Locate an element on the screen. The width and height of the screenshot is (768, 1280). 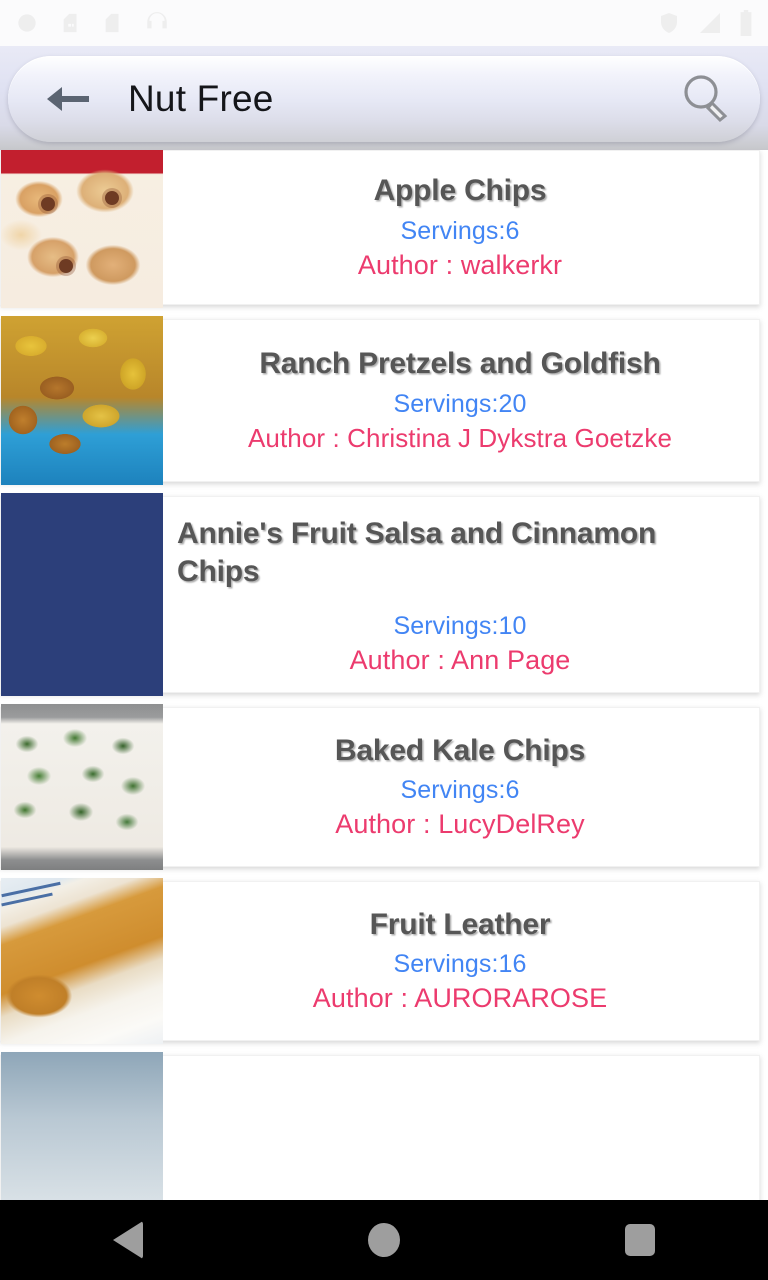
recipe-author: Author : AURORAROSE is located at coordinates (460, 997).